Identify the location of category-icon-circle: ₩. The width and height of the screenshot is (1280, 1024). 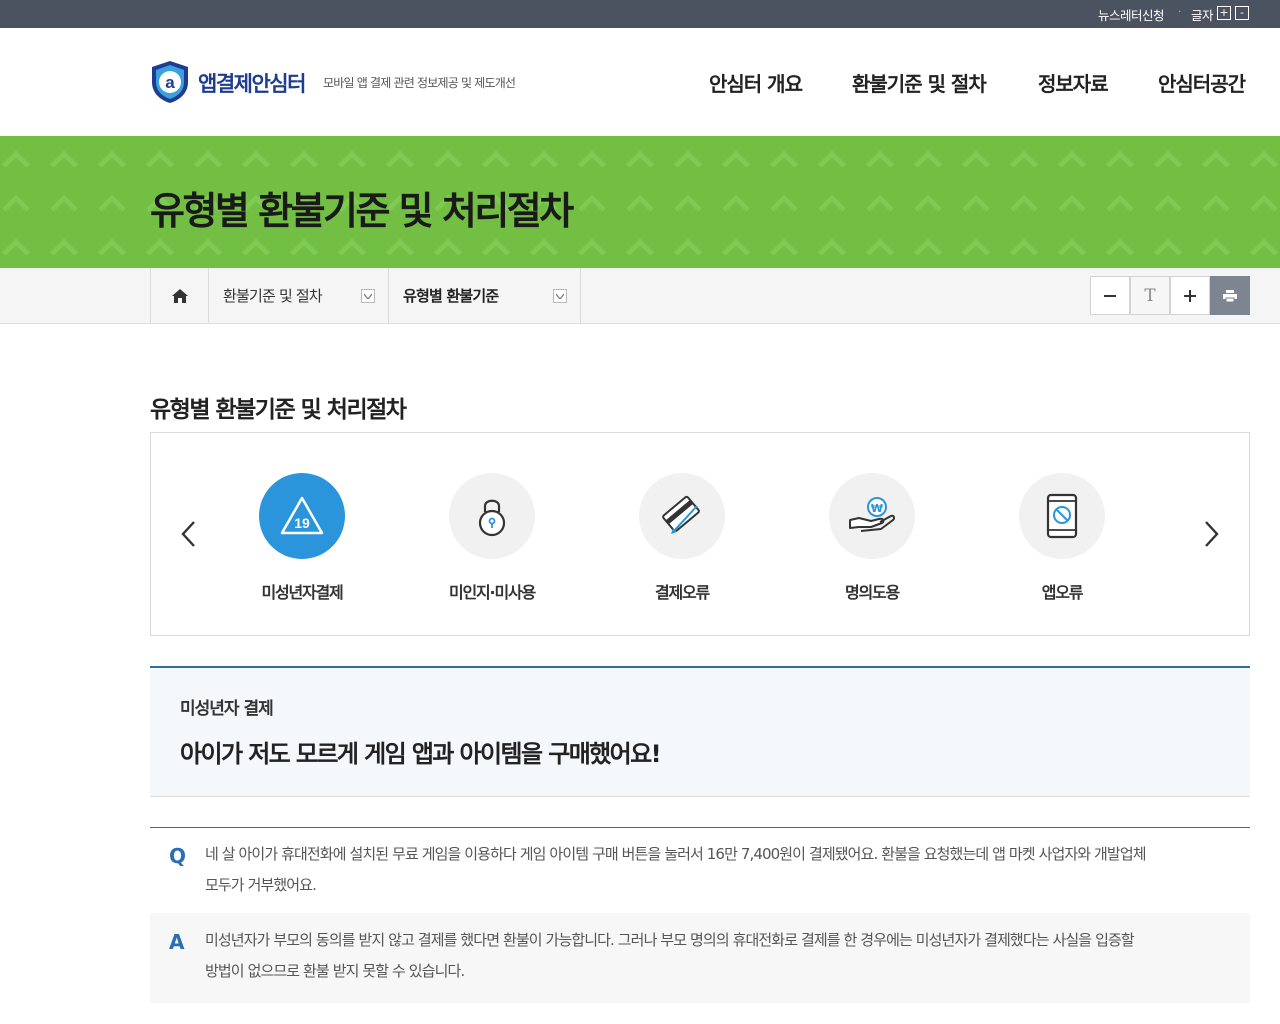
(872, 516).